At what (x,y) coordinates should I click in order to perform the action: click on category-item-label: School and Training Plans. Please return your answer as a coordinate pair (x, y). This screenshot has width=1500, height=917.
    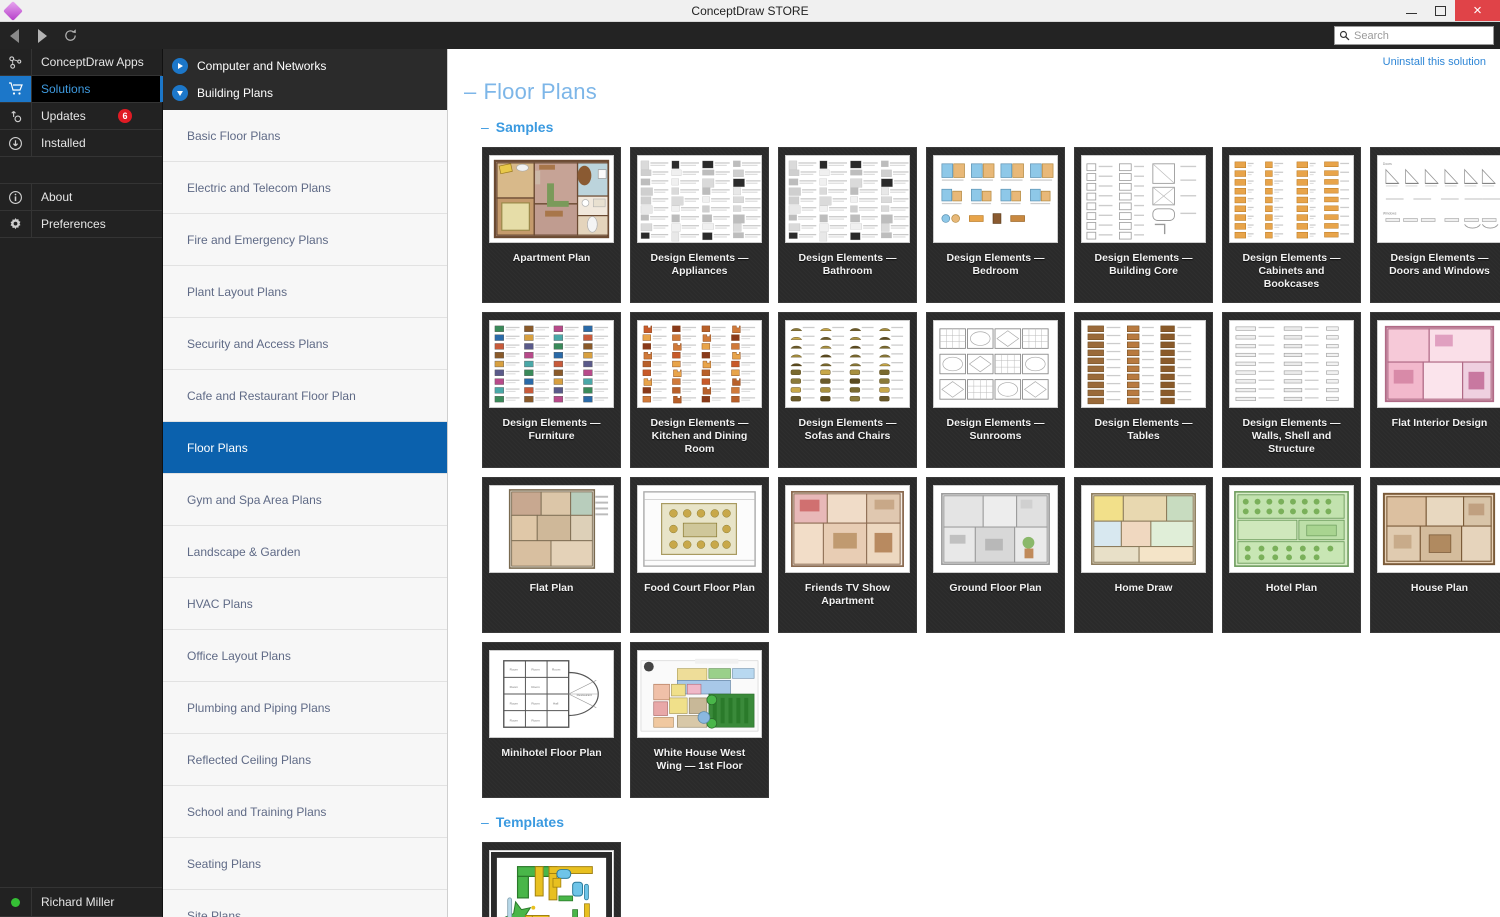
    Looking at the image, I should click on (257, 811).